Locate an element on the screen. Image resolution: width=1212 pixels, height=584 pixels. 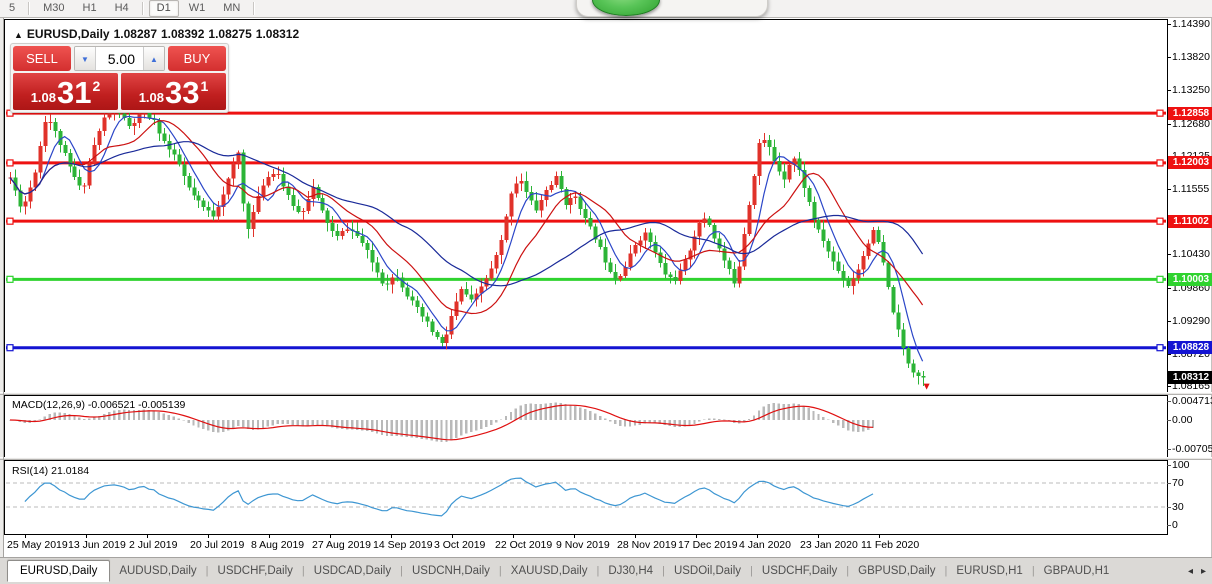
tab-scroll-right-icon: ▸ is located at coordinates (1203, 571).